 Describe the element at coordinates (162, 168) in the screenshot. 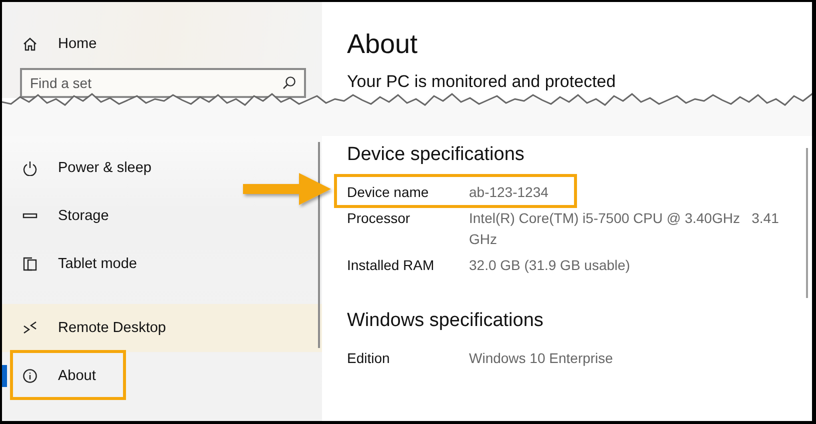

I see `nav-item: Power & sleep` at that location.